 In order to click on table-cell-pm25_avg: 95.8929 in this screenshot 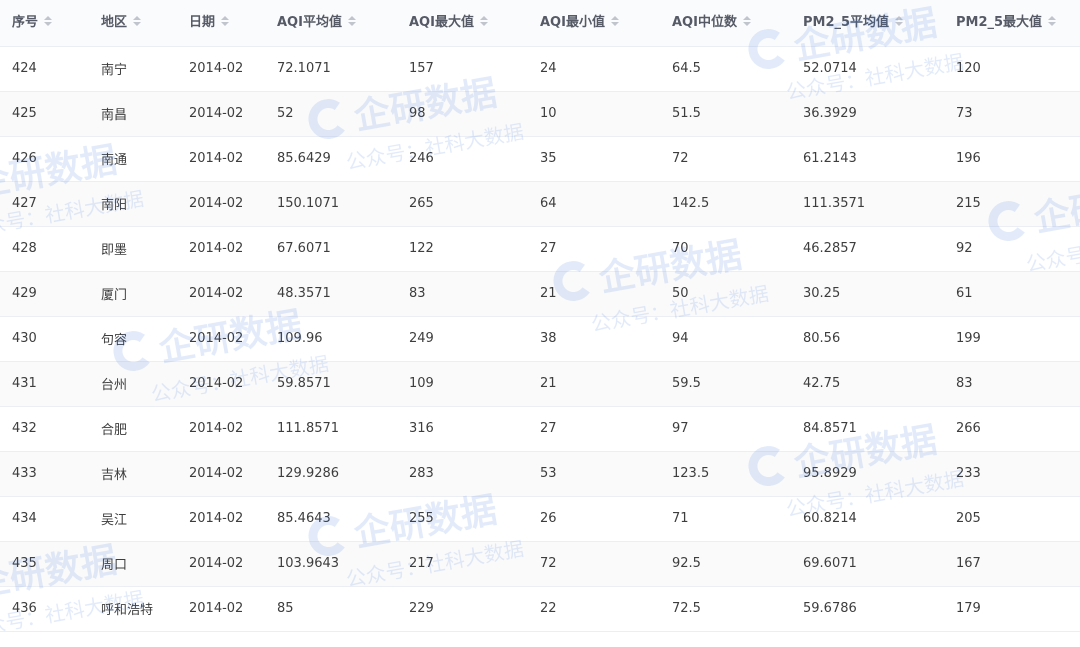, I will do `click(867, 474)`.